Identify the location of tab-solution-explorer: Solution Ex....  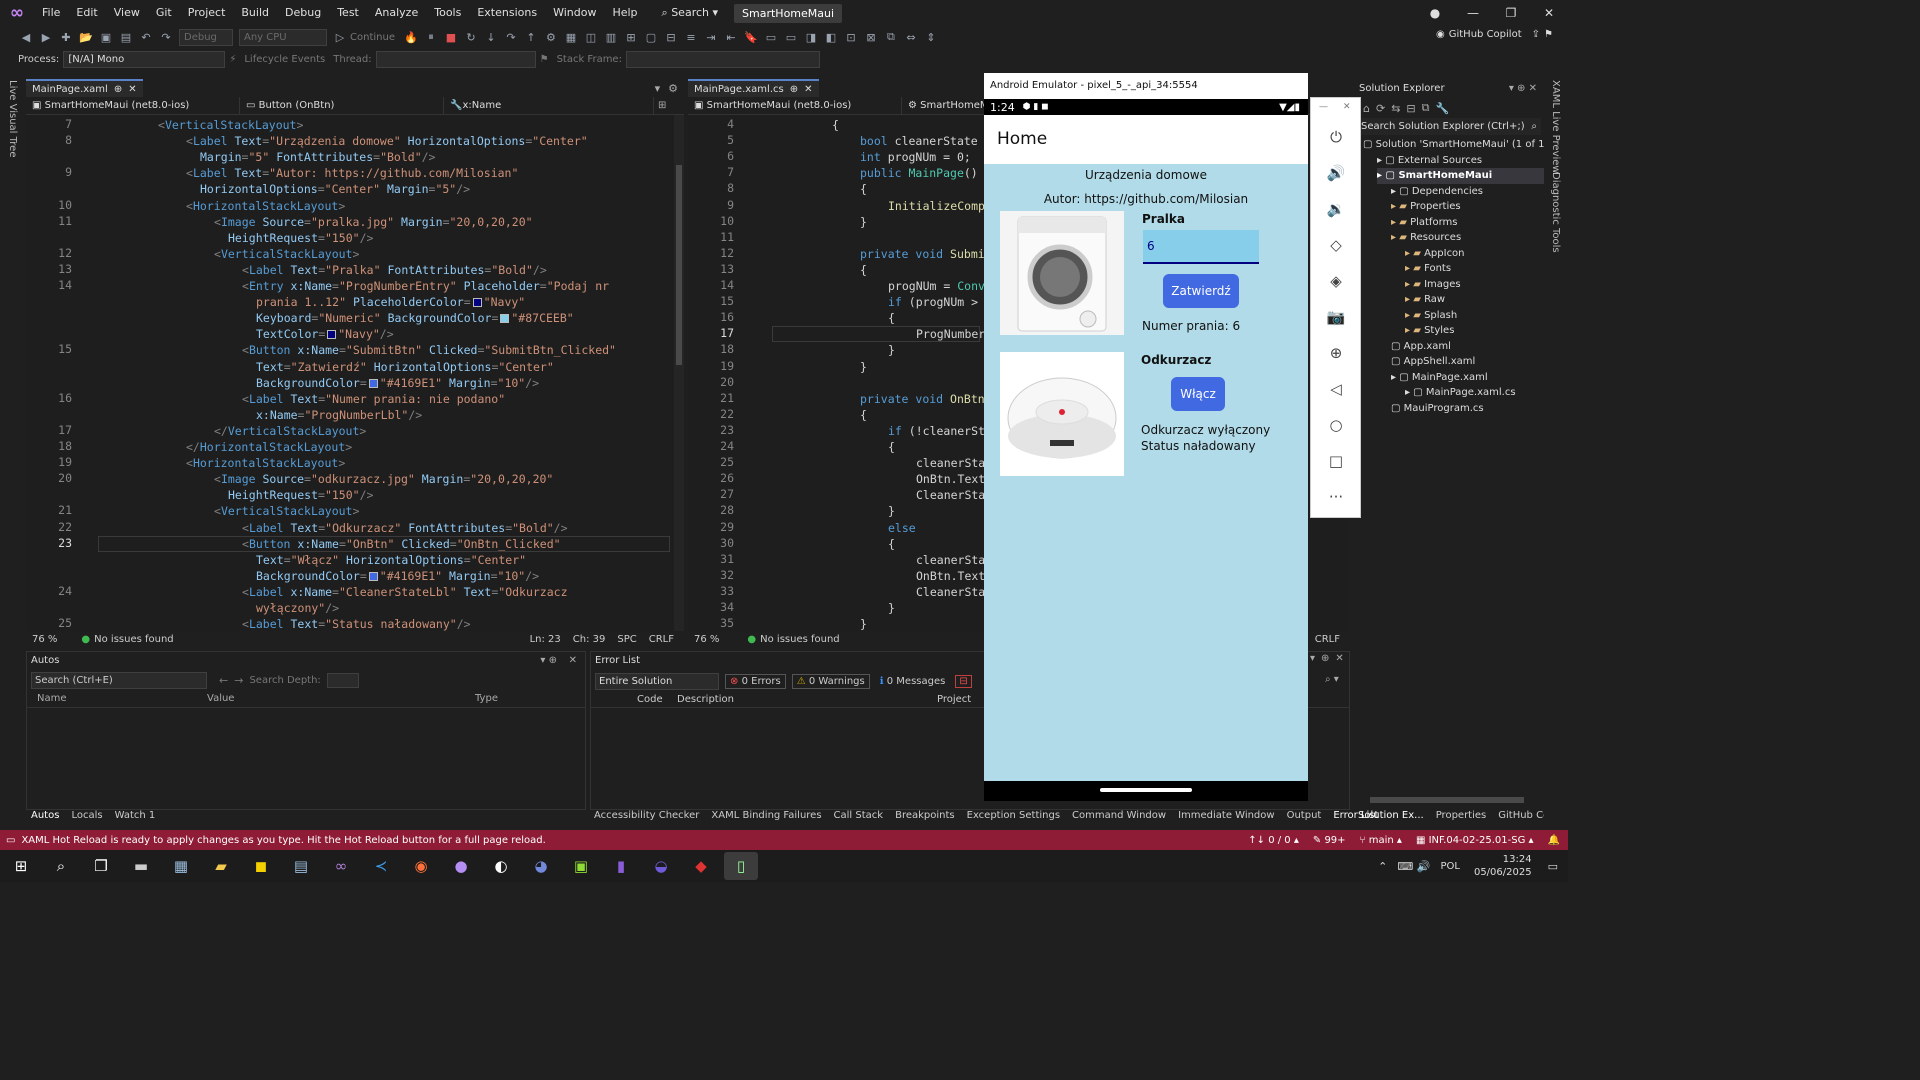
(1391, 815).